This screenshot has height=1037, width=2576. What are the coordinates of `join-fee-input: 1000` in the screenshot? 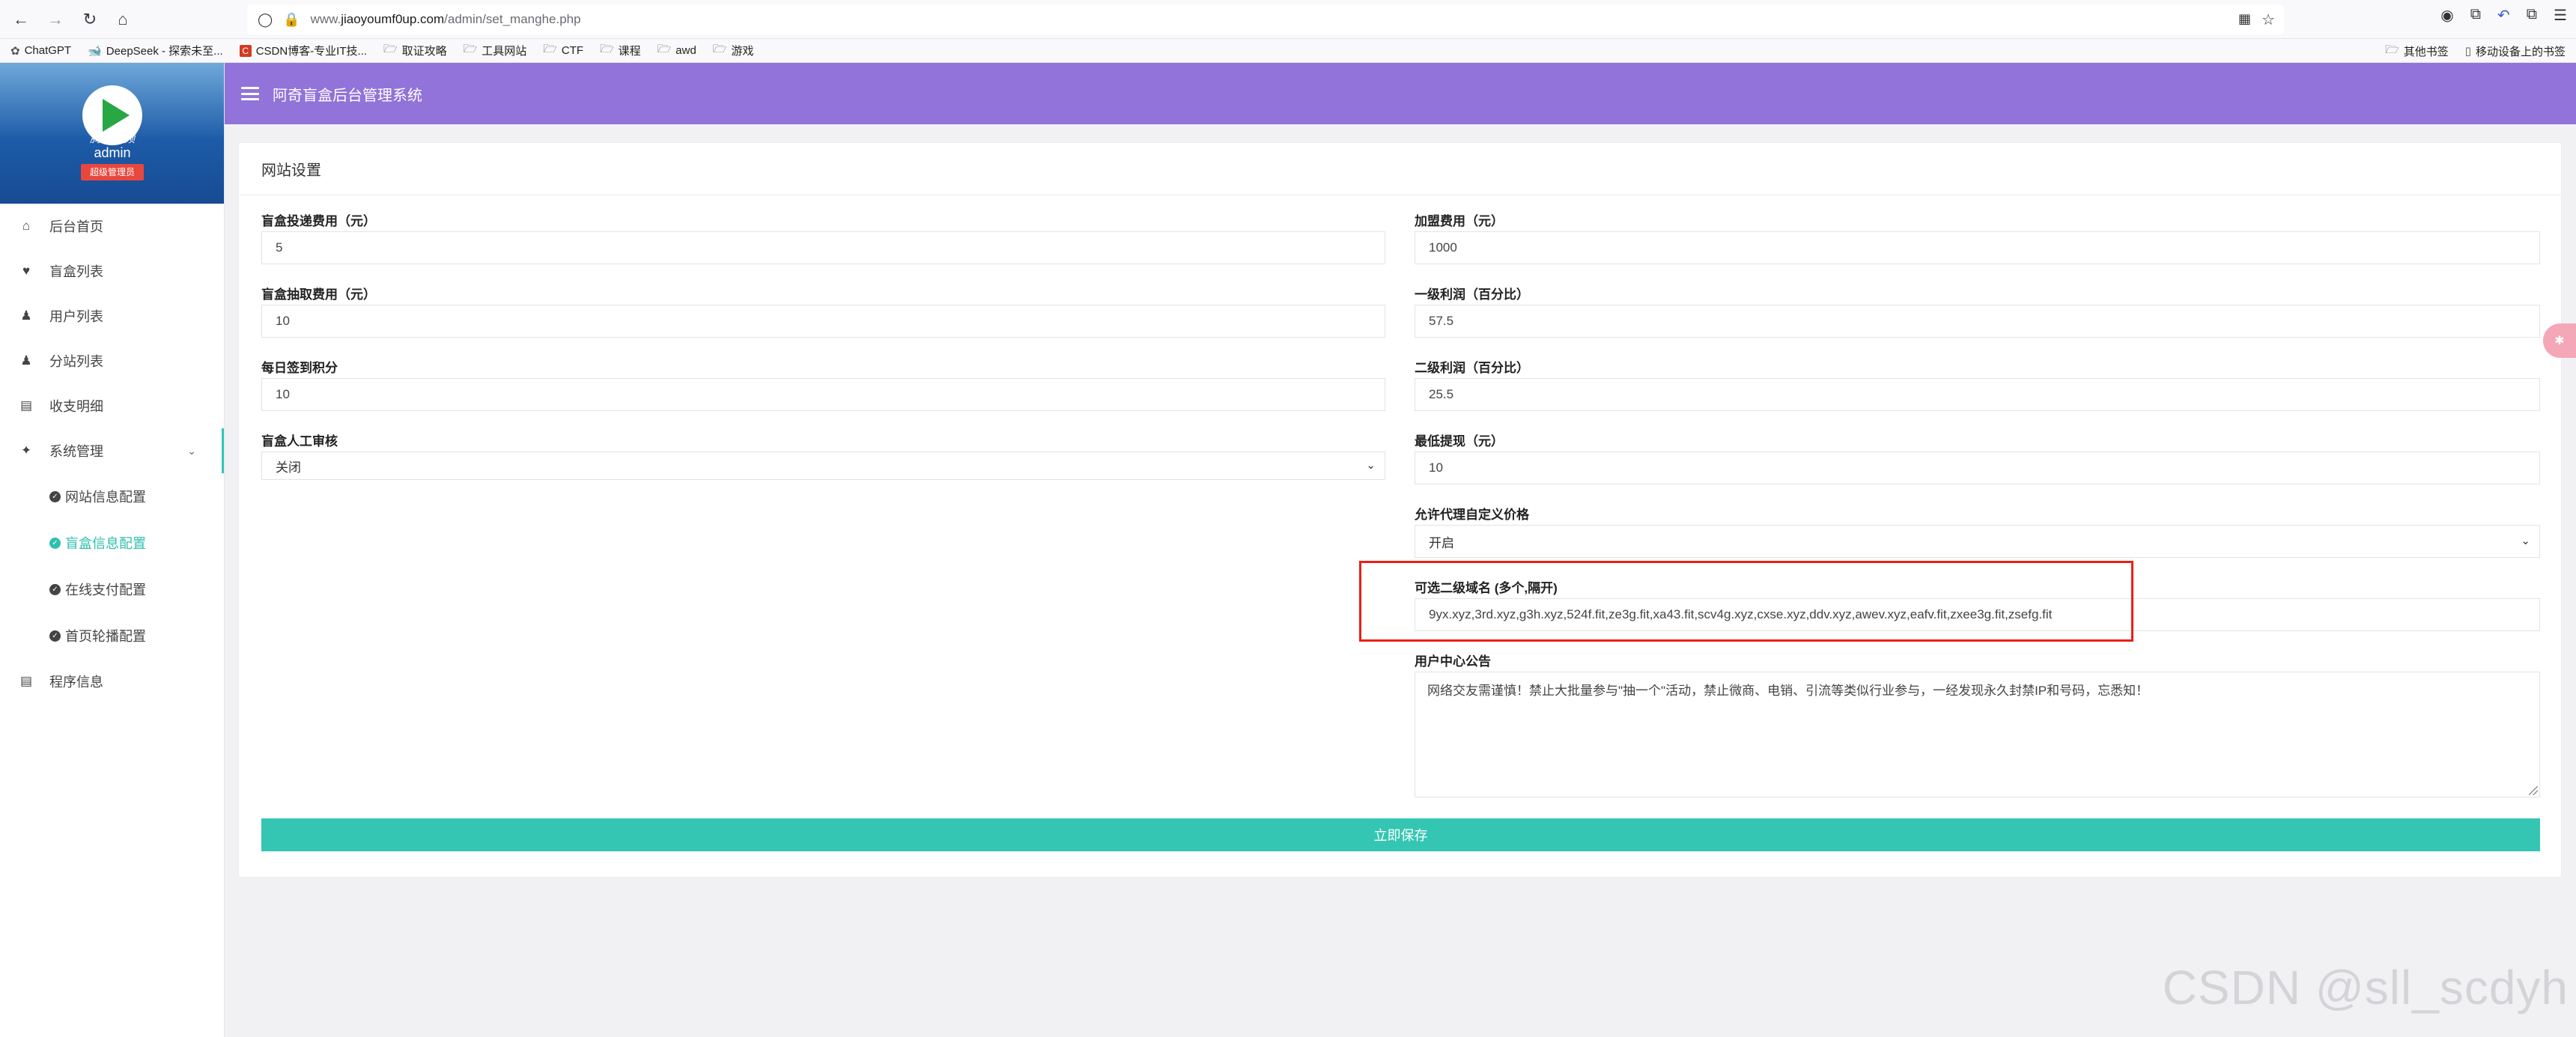 It's located at (1977, 247).